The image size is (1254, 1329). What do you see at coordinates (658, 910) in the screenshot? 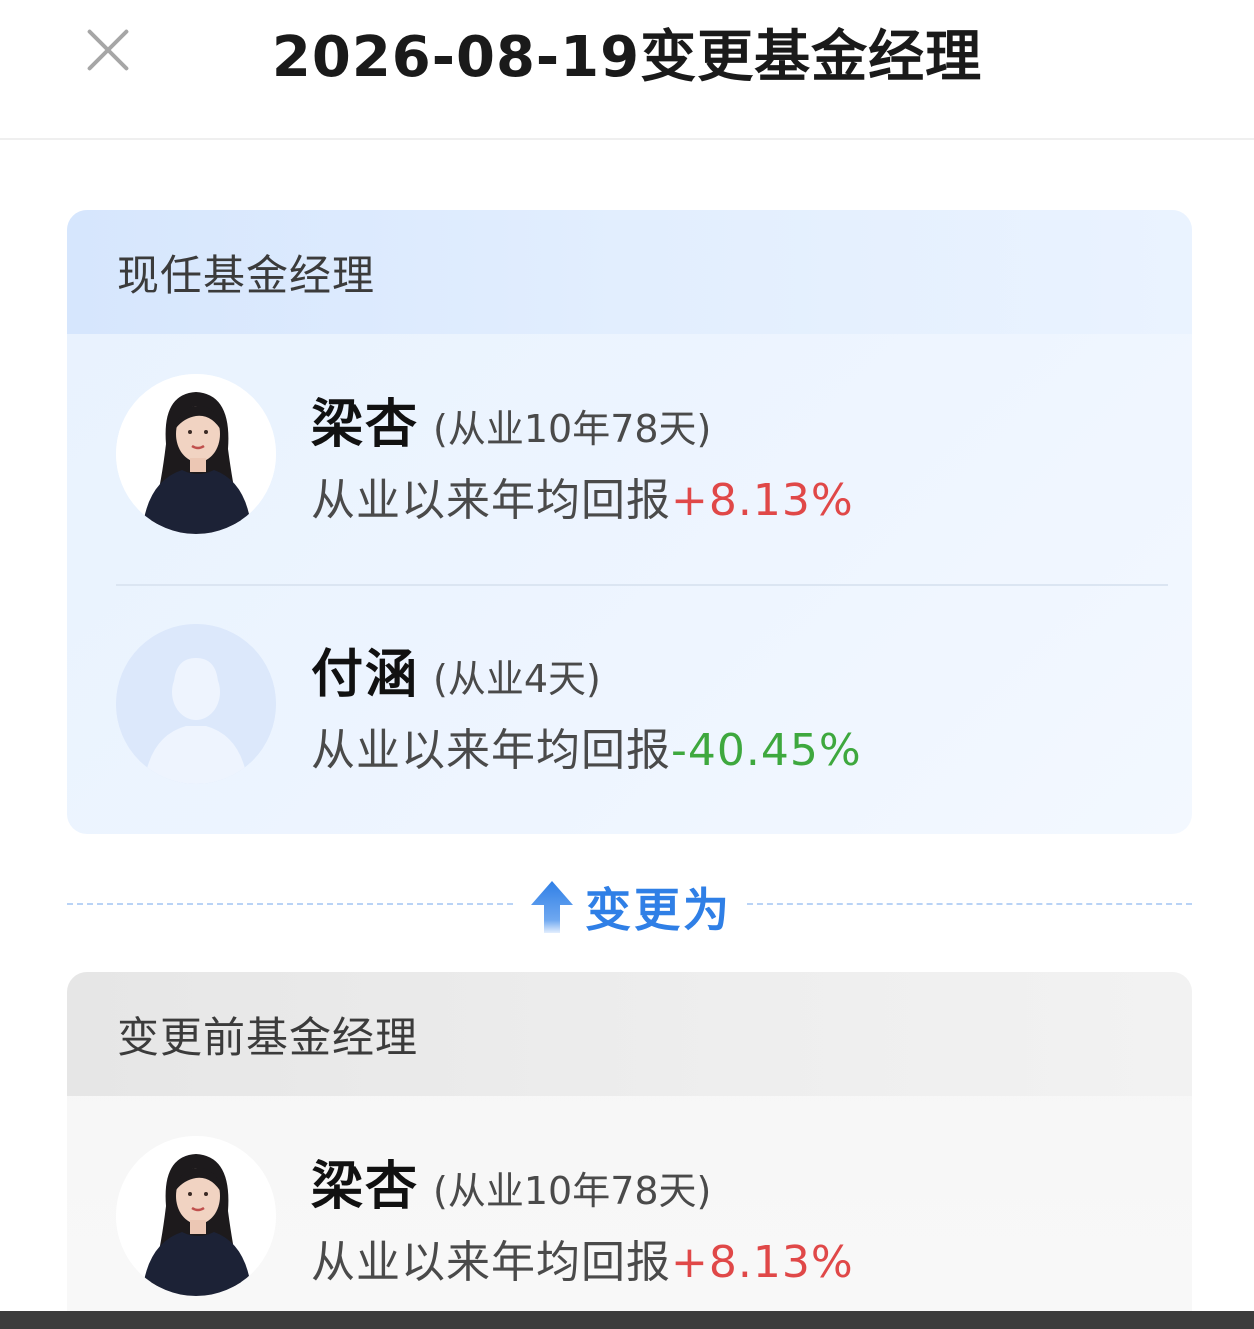
I see `change-label: 变更为` at bounding box center [658, 910].